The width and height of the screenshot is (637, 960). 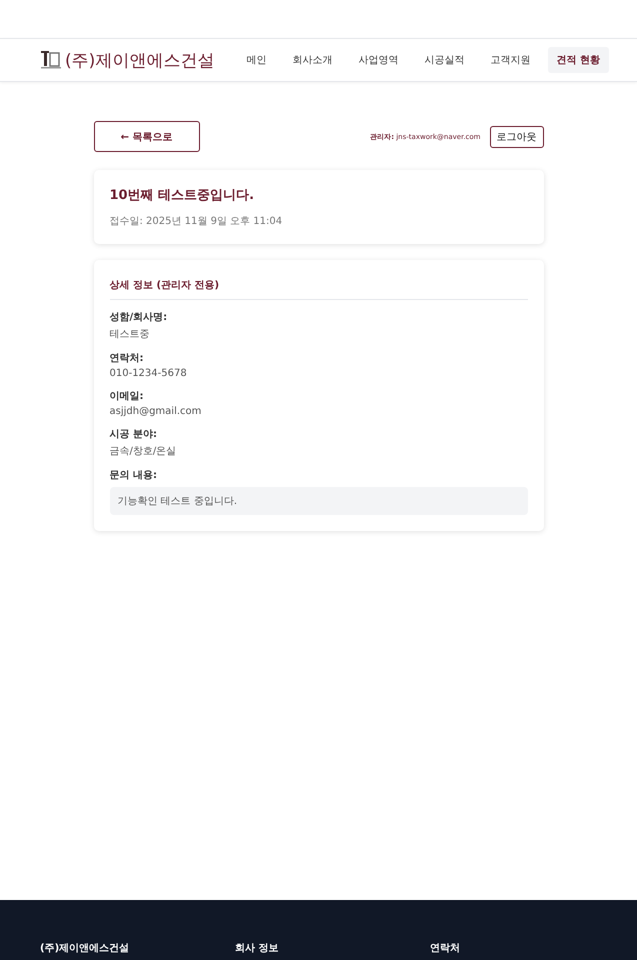 What do you see at coordinates (156, 411) in the screenshot?
I see `field-value: asjjdh@gmail.com` at bounding box center [156, 411].